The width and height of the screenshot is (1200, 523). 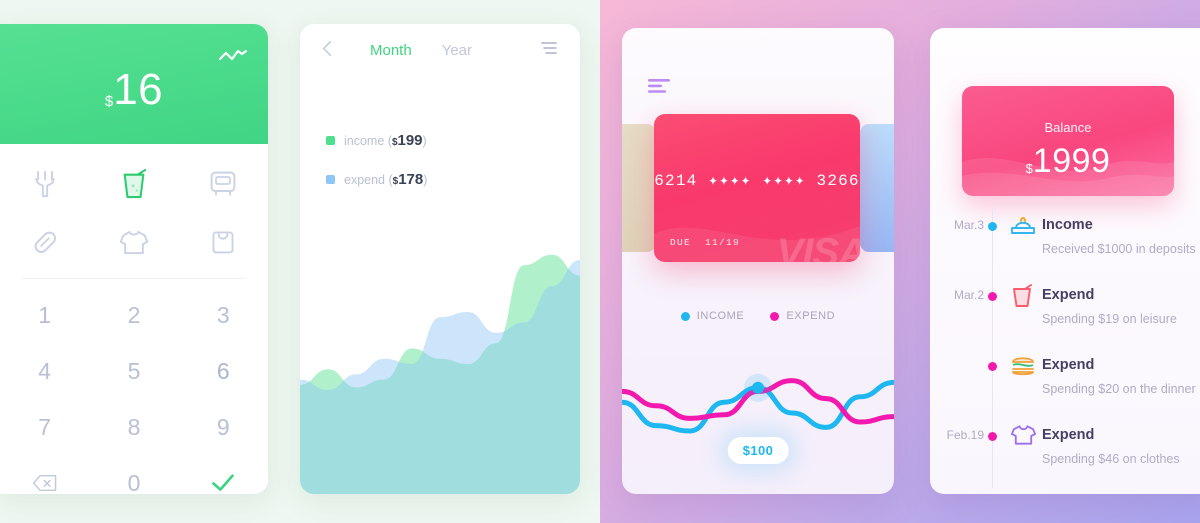 I want to click on timeline-item: Mar.3 Income Received $1000 in deposits, so click(x=1065, y=243).